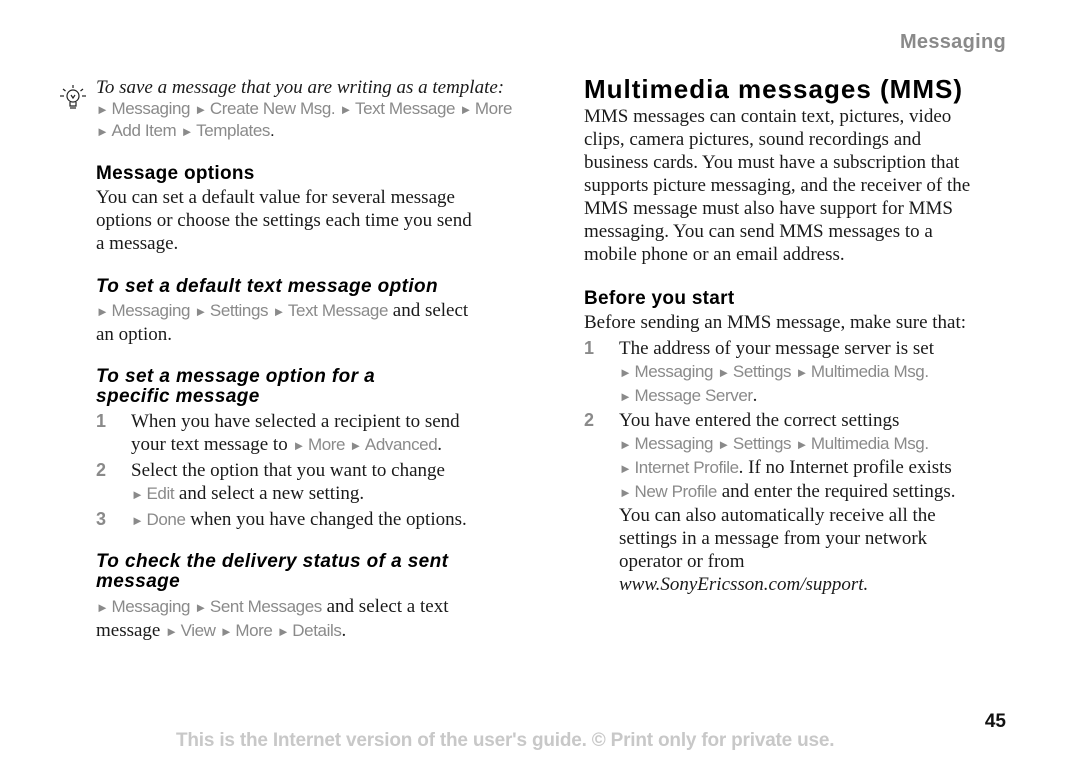 The height and width of the screenshot is (766, 1080). Describe the element at coordinates (138, 581) in the screenshot. I see `heading-line: message` at that location.